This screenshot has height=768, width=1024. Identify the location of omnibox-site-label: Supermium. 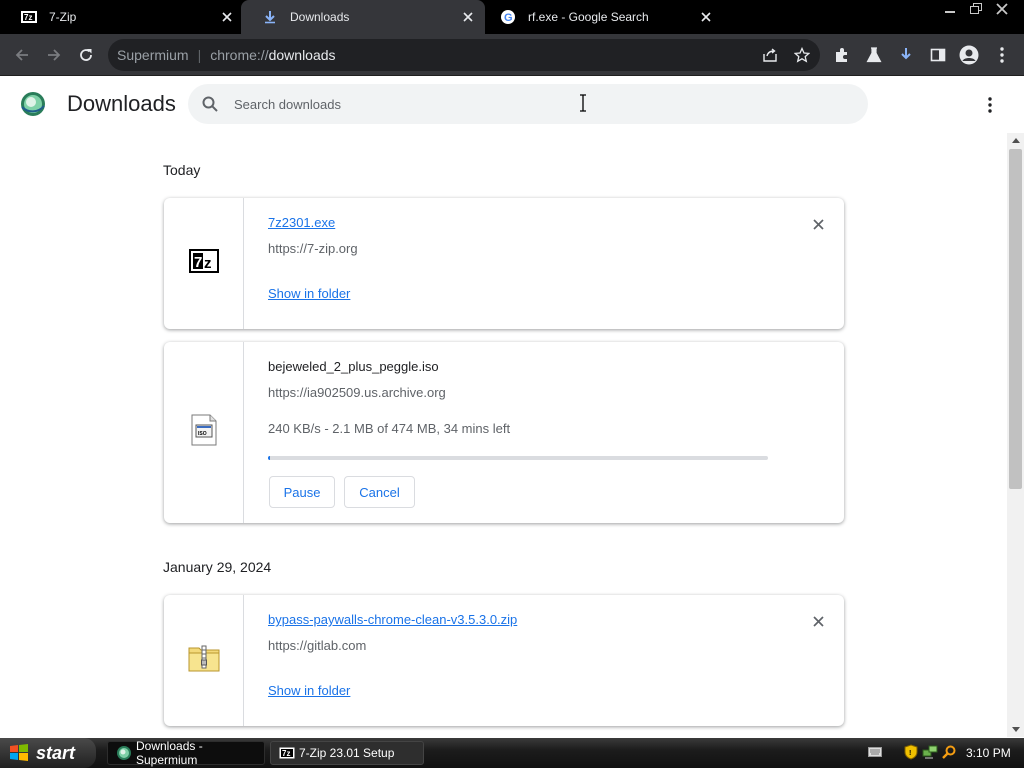
(153, 55).